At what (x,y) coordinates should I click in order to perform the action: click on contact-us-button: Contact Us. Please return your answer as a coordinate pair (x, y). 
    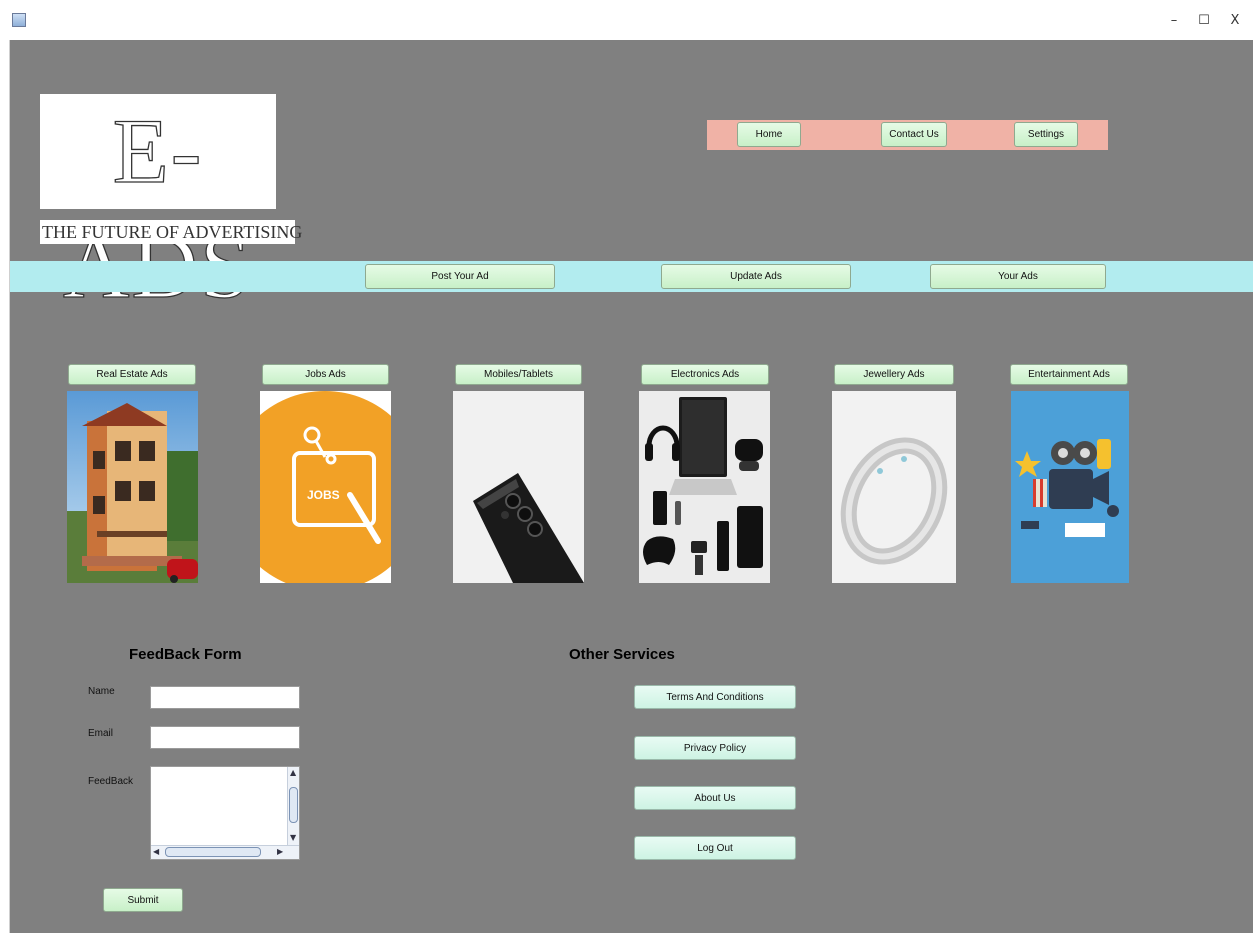
    Looking at the image, I should click on (914, 134).